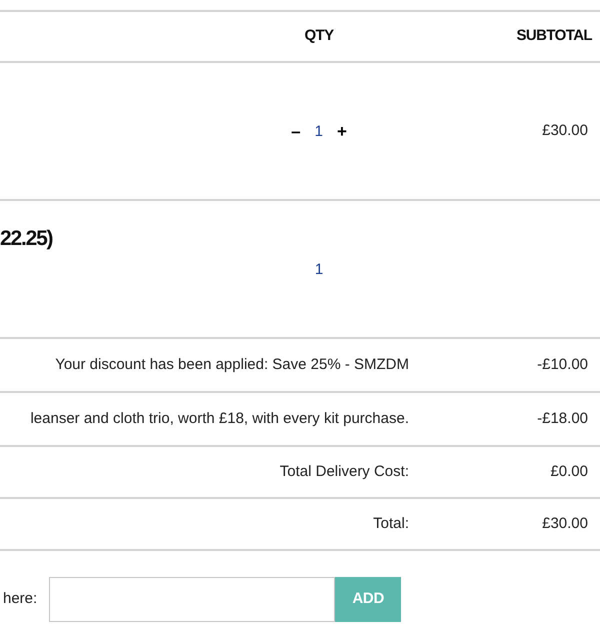 The height and width of the screenshot is (632, 600). Describe the element at coordinates (562, 364) in the screenshot. I see `summary-amount: -£10.00` at that location.